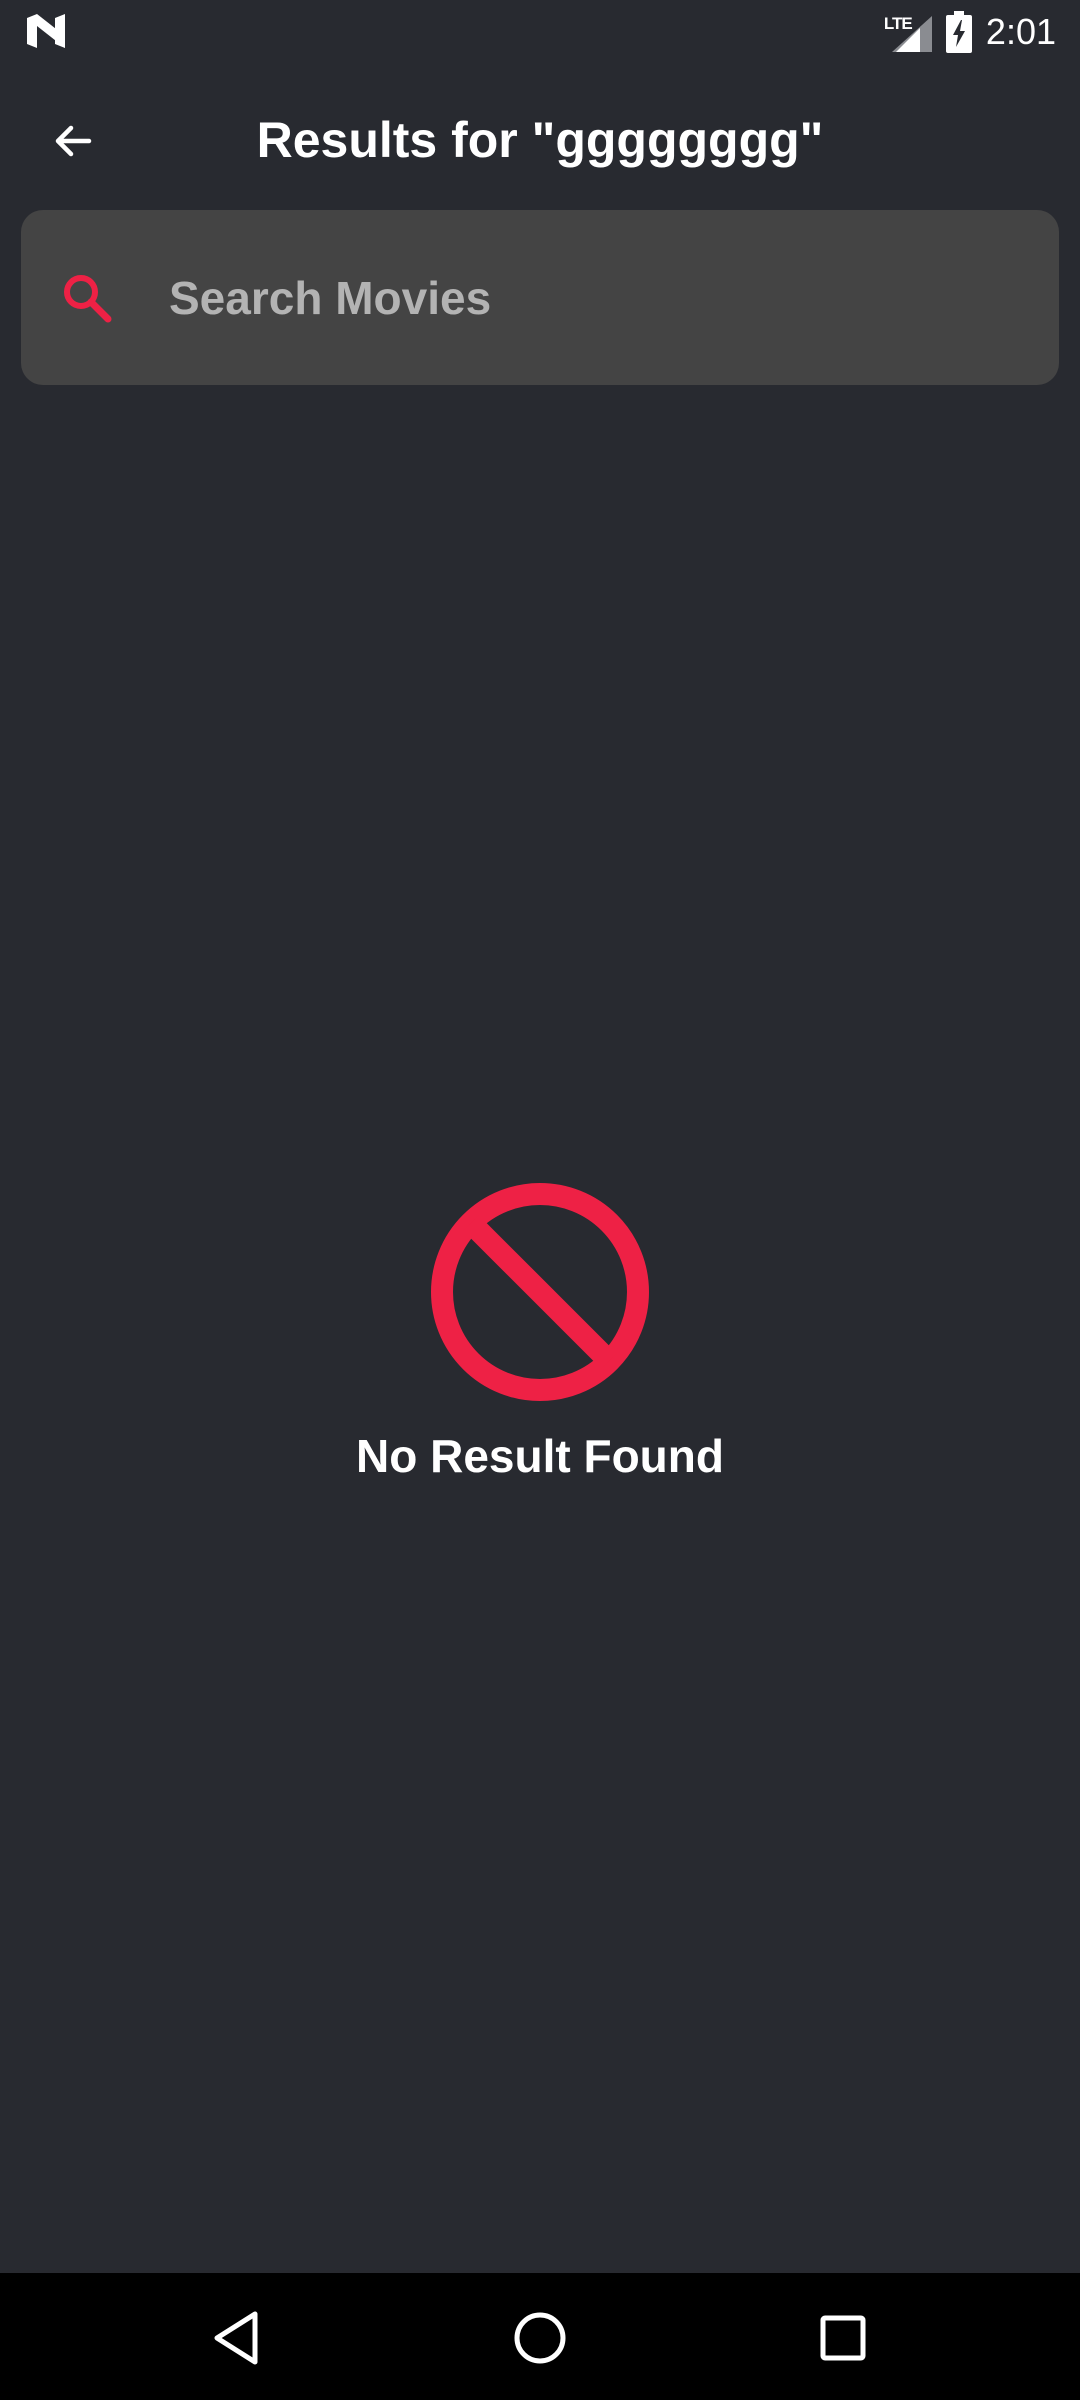 This screenshot has height=2400, width=1080. I want to click on search-bar, so click(540, 297).